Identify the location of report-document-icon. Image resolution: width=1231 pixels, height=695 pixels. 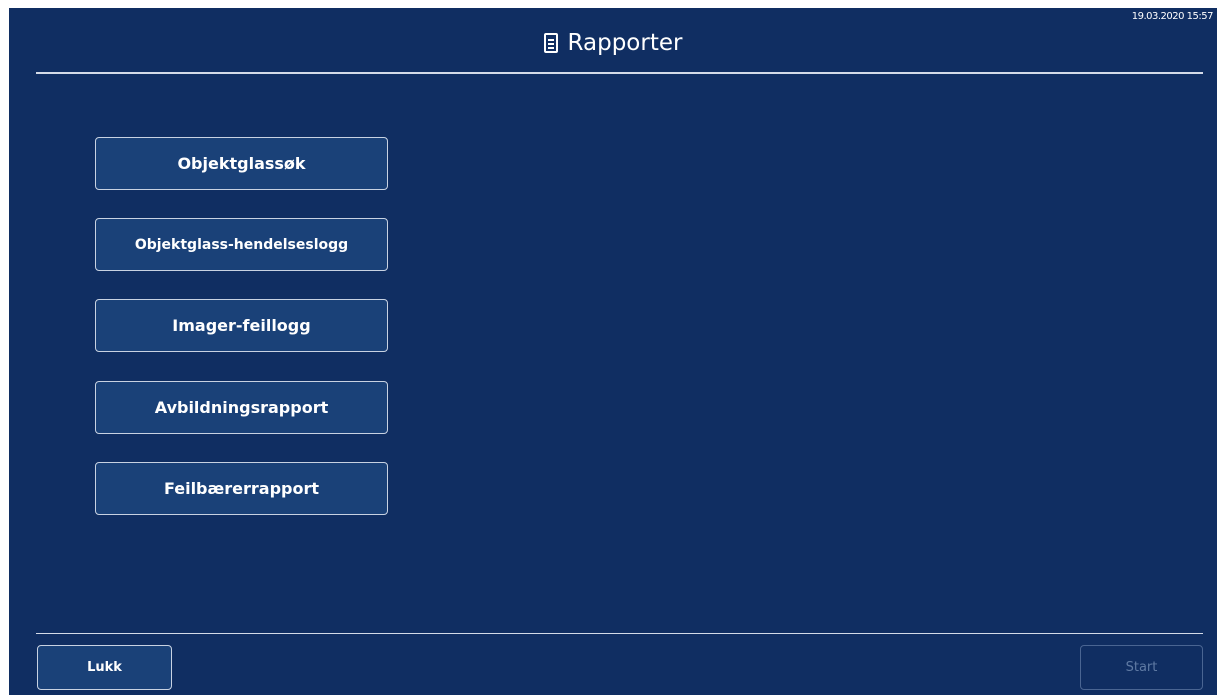
(550, 43).